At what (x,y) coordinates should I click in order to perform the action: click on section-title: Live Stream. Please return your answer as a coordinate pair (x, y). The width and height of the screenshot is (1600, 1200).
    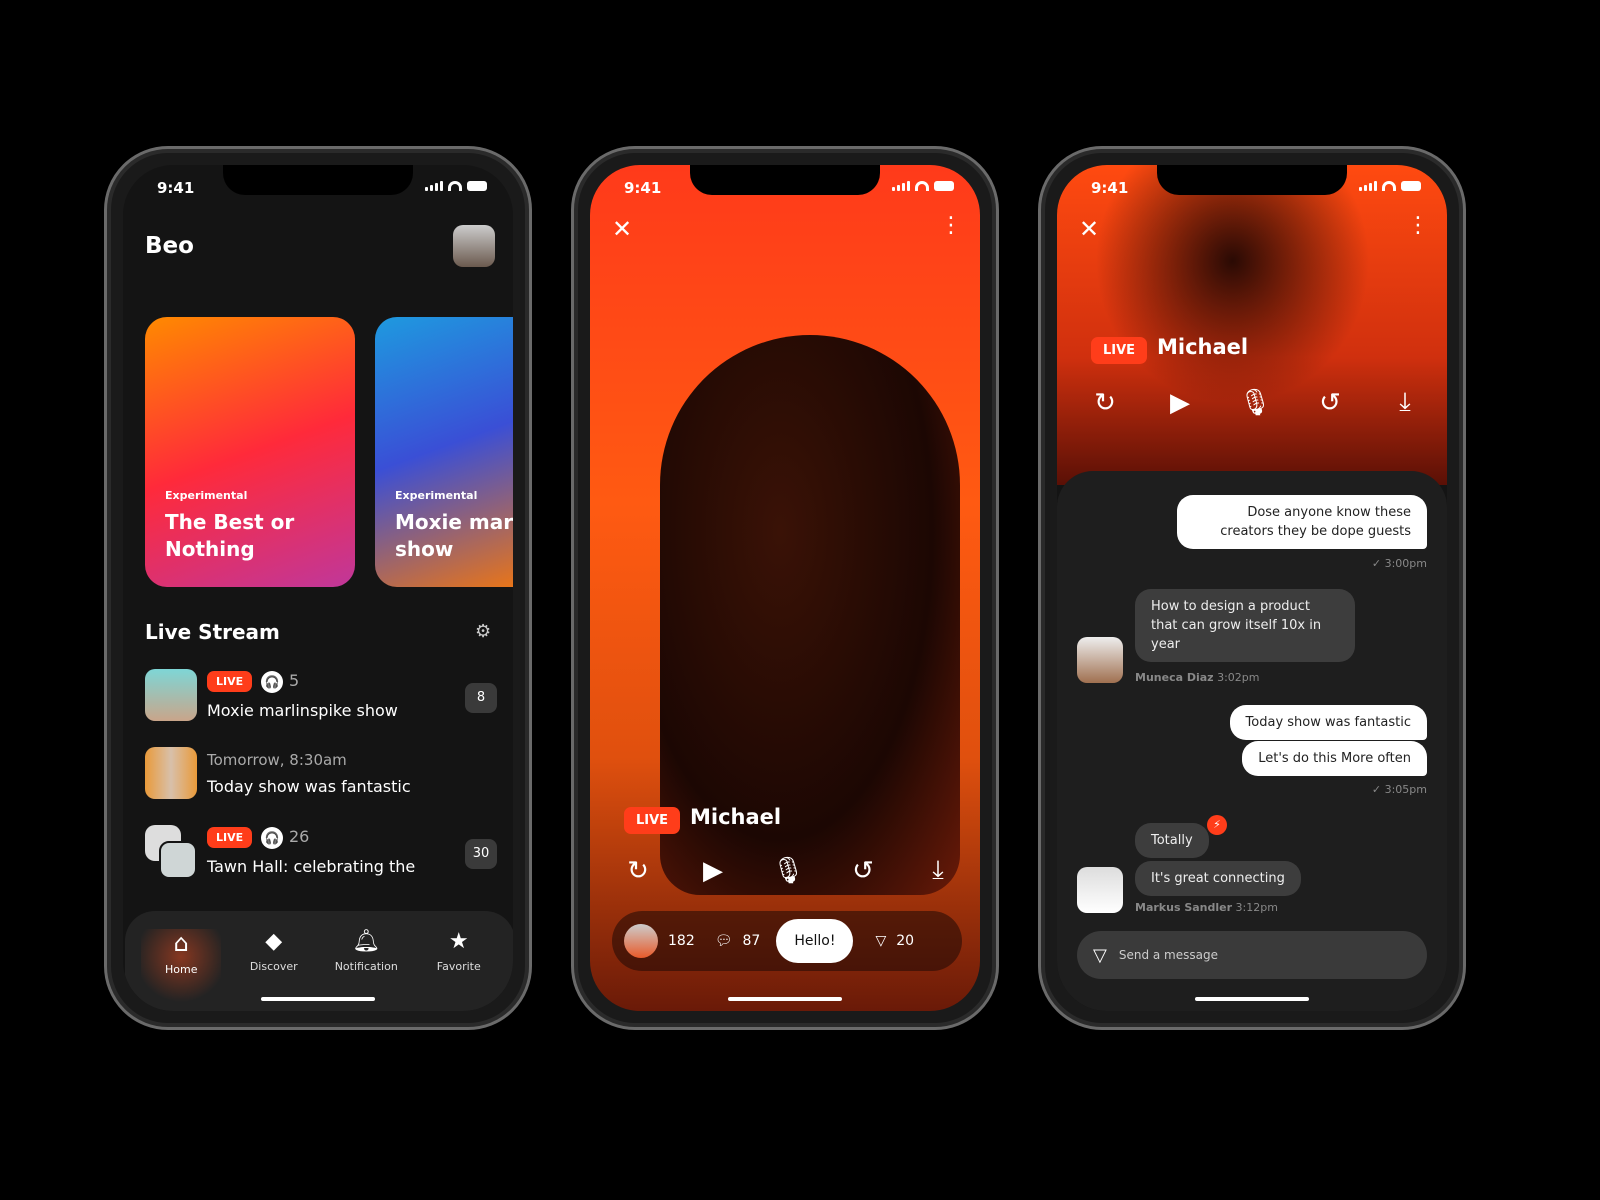
    Looking at the image, I should click on (212, 632).